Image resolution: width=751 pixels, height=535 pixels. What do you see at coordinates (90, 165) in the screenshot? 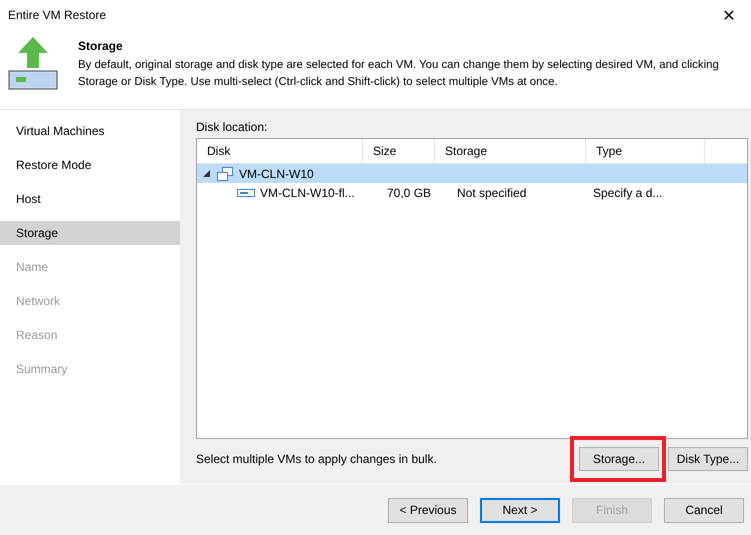
I see `sidebar-item: Restore Mode` at bounding box center [90, 165].